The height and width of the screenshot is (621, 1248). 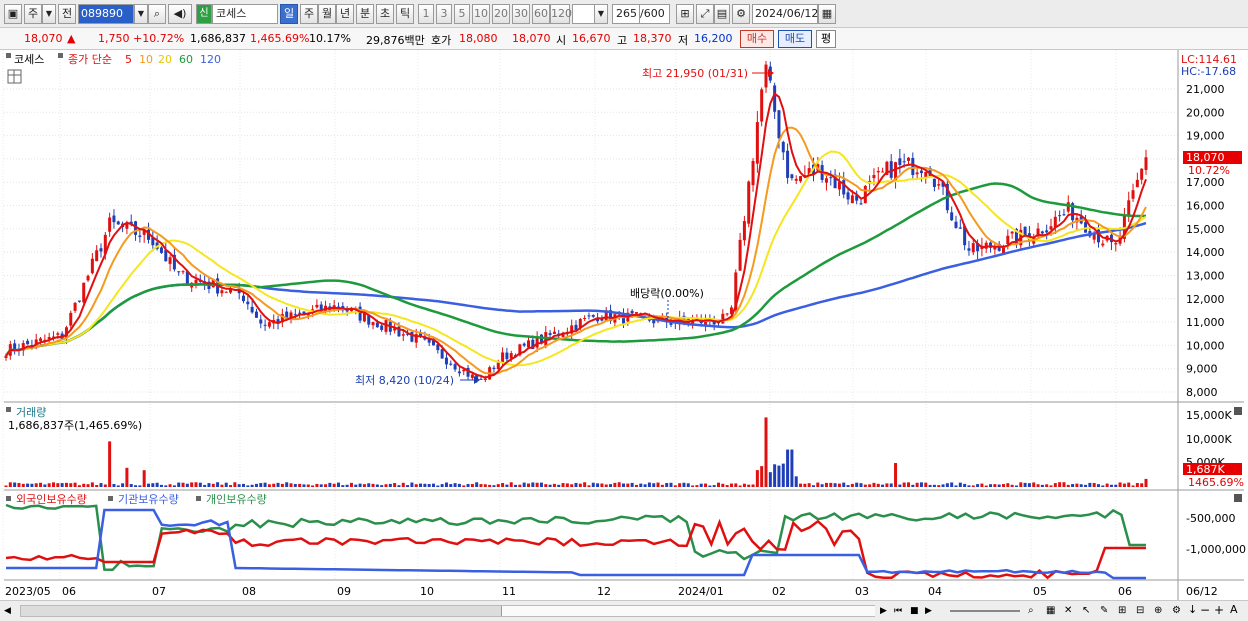 I want to click on holding-close-icon, so click(x=1238, y=498).